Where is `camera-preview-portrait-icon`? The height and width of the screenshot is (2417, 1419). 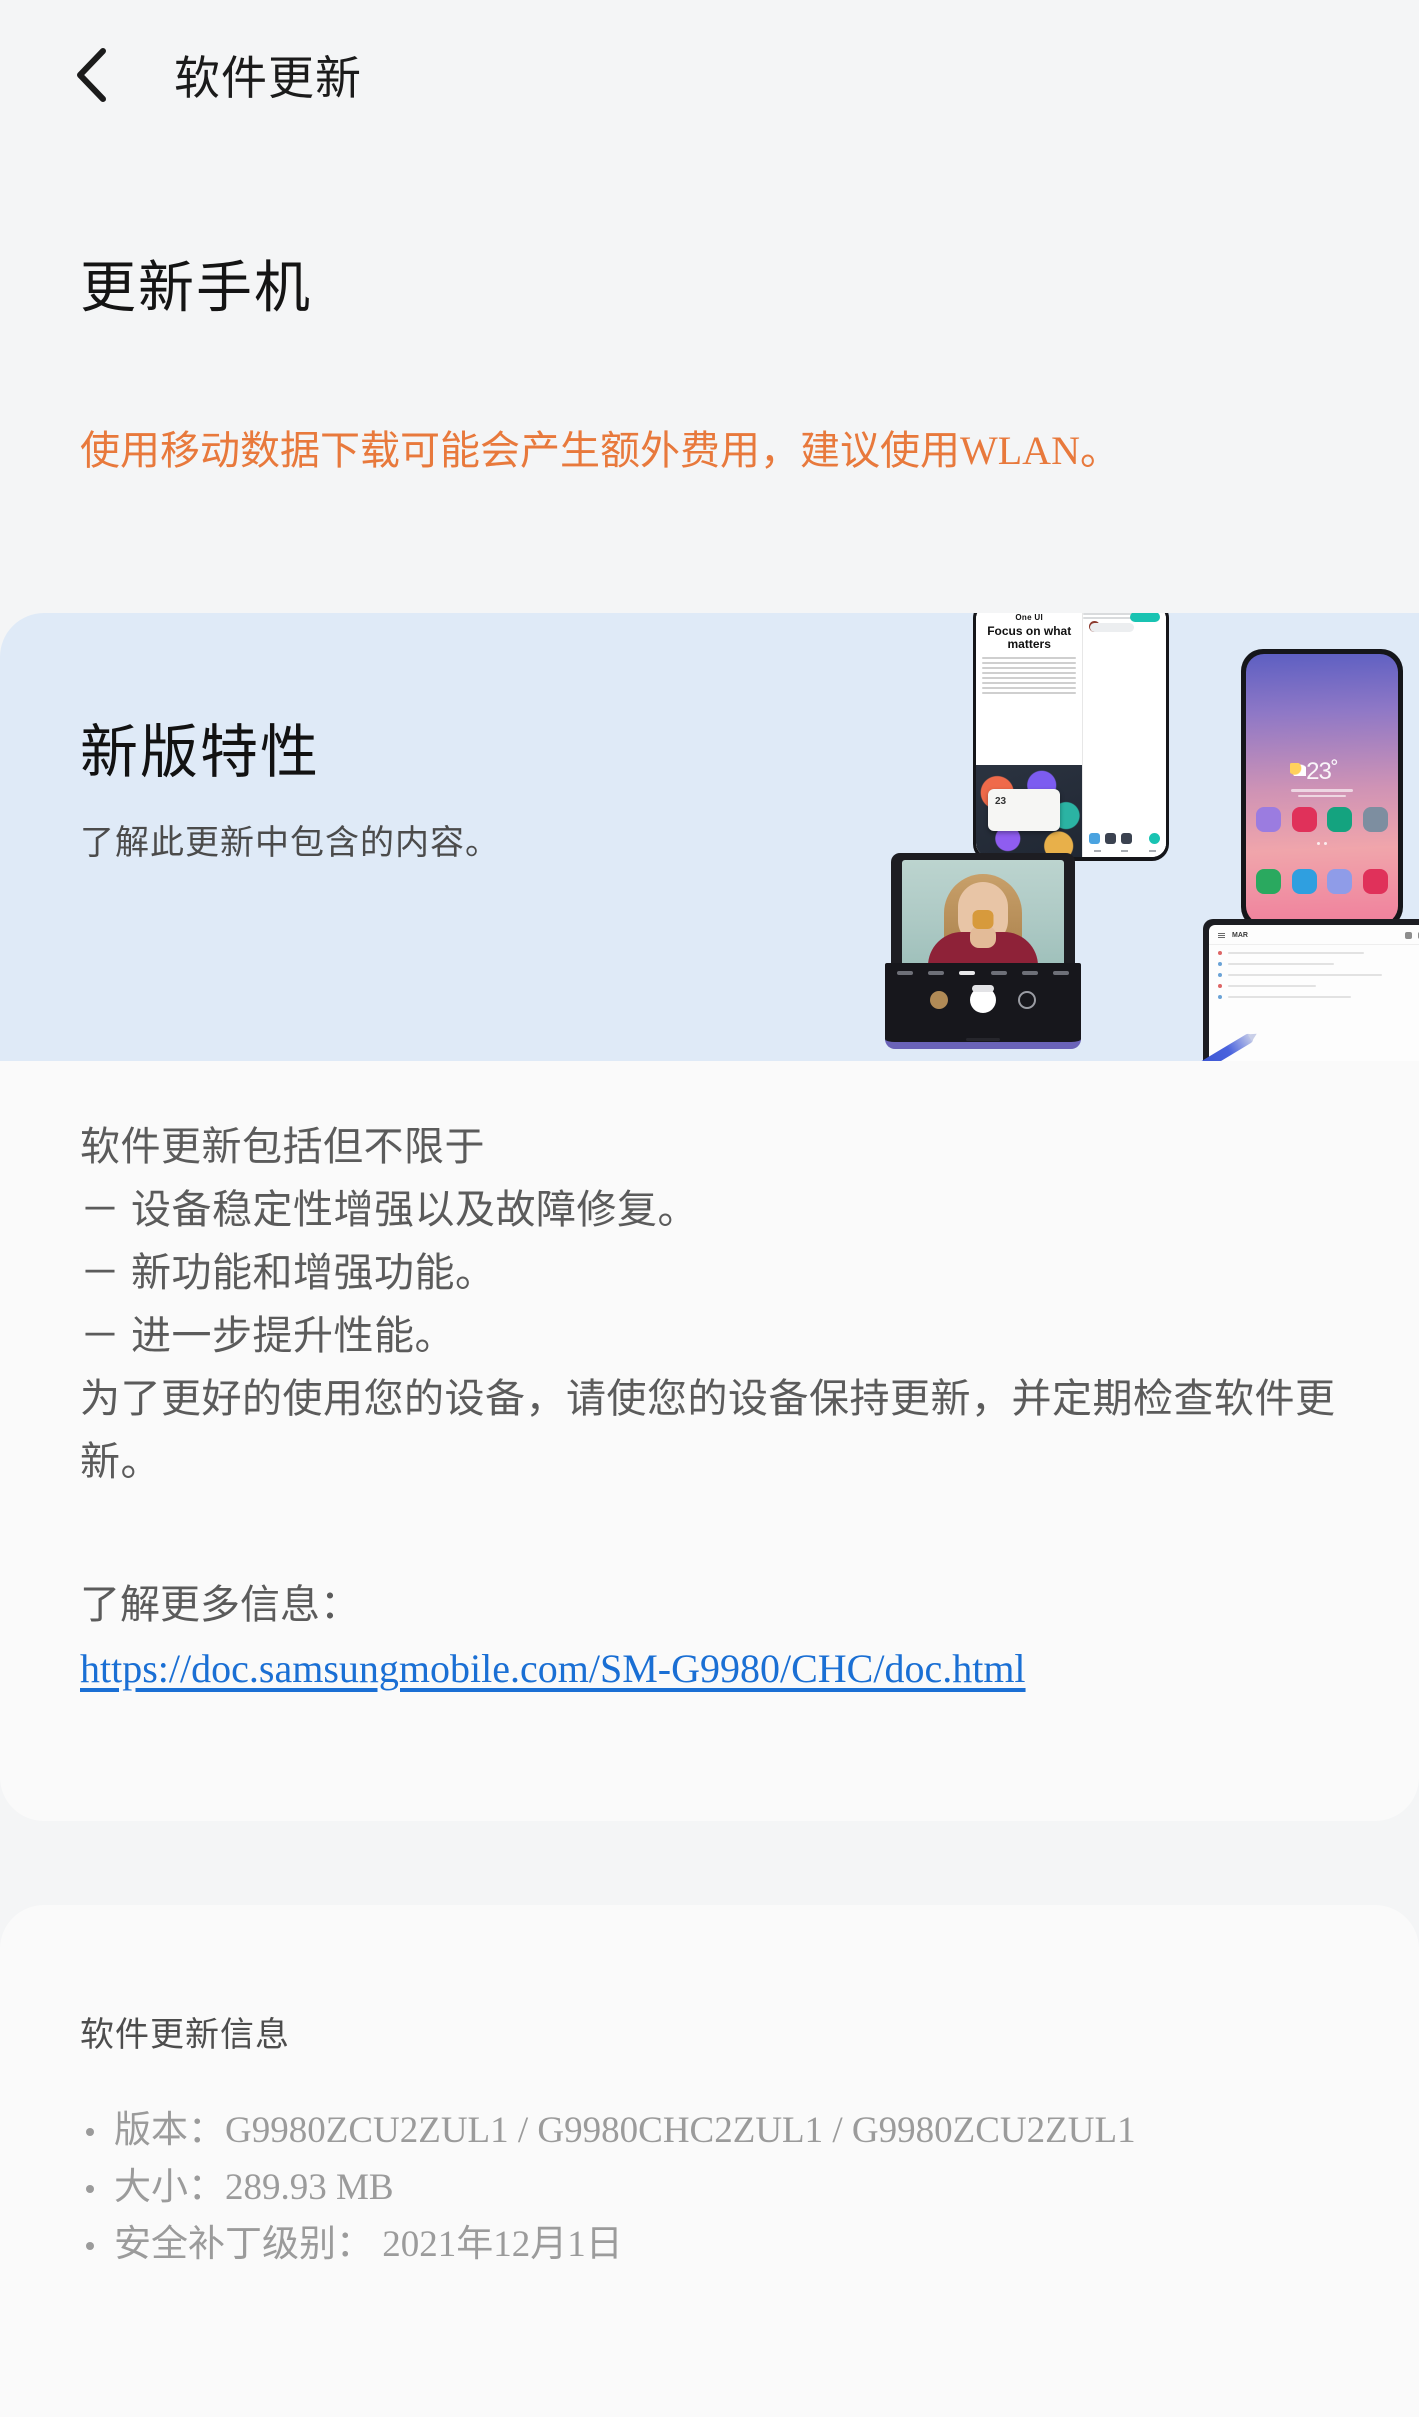
camera-preview-portrait-icon is located at coordinates (983, 913).